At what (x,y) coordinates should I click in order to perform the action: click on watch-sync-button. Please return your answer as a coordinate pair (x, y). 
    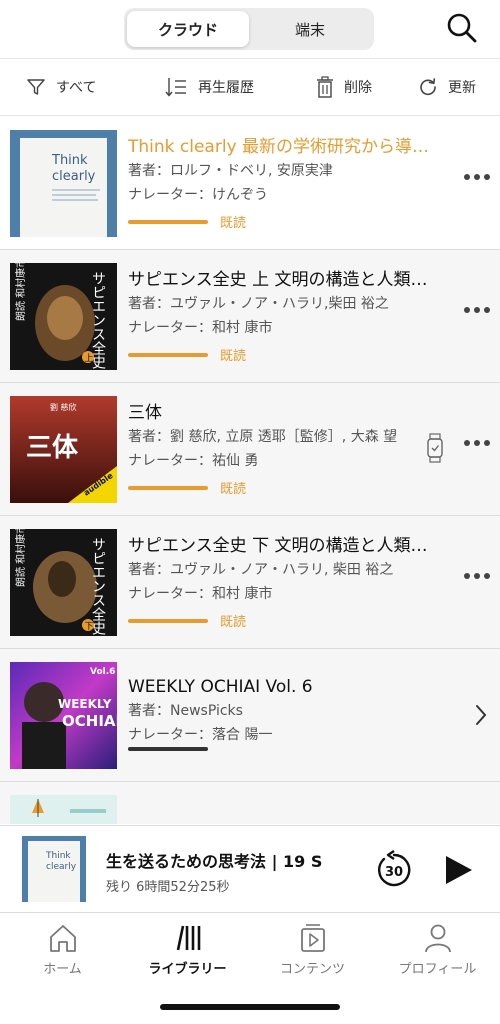
    Looking at the image, I should click on (435, 450).